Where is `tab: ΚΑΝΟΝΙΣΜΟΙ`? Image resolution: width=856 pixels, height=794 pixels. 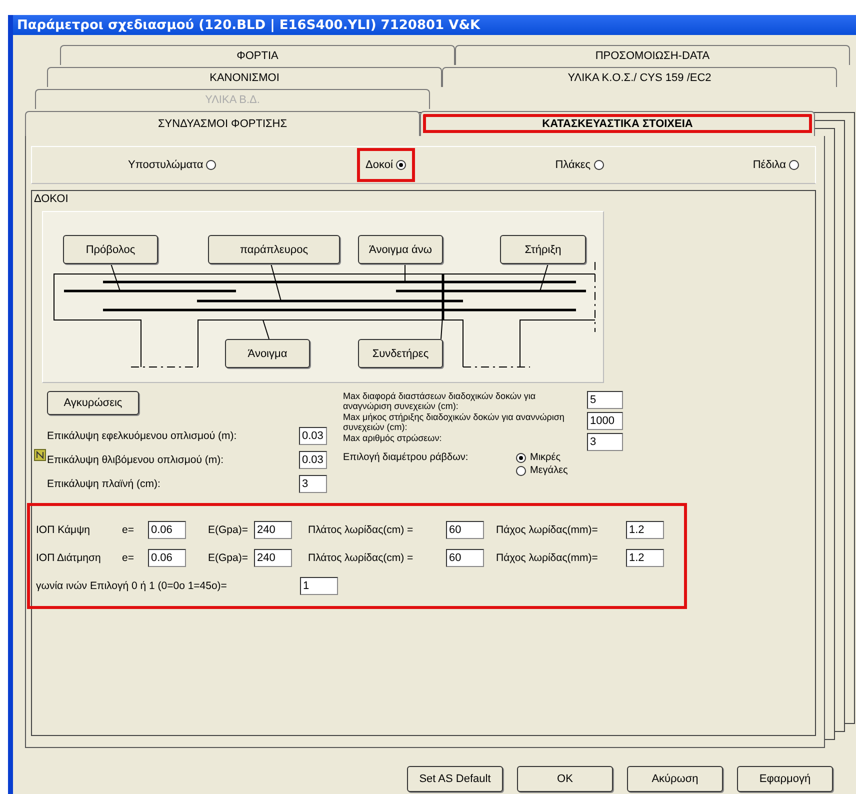
tab: ΚΑΝΟΝΙΣΜΟΙ is located at coordinates (244, 77).